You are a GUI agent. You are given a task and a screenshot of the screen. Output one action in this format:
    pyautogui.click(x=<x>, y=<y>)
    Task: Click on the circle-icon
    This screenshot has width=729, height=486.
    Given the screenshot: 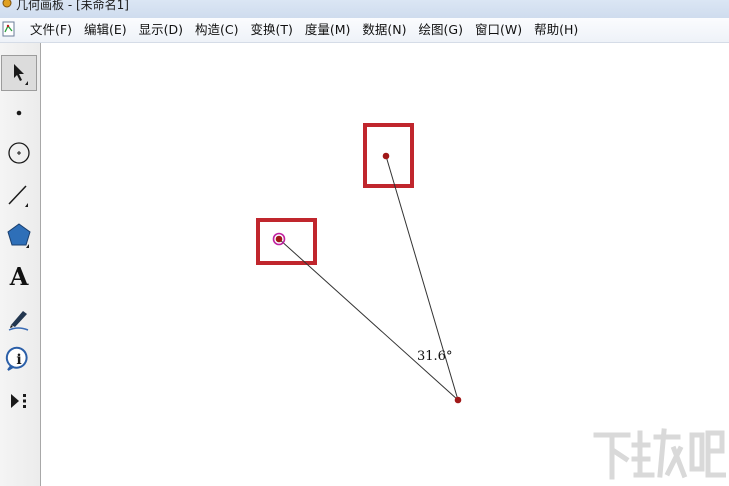 What is the action you would take?
    pyautogui.click(x=19, y=153)
    